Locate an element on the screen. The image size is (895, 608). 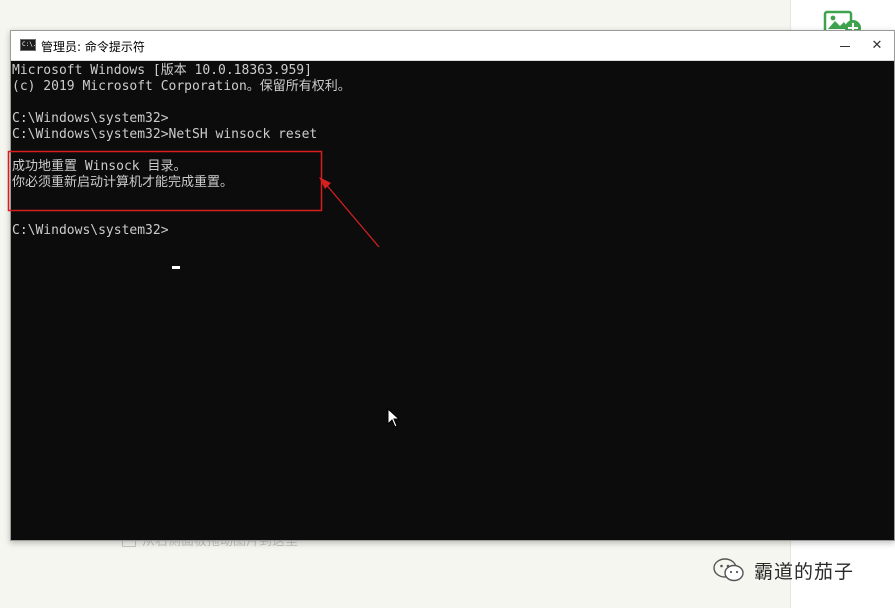
minimize-button is located at coordinates (845, 46).